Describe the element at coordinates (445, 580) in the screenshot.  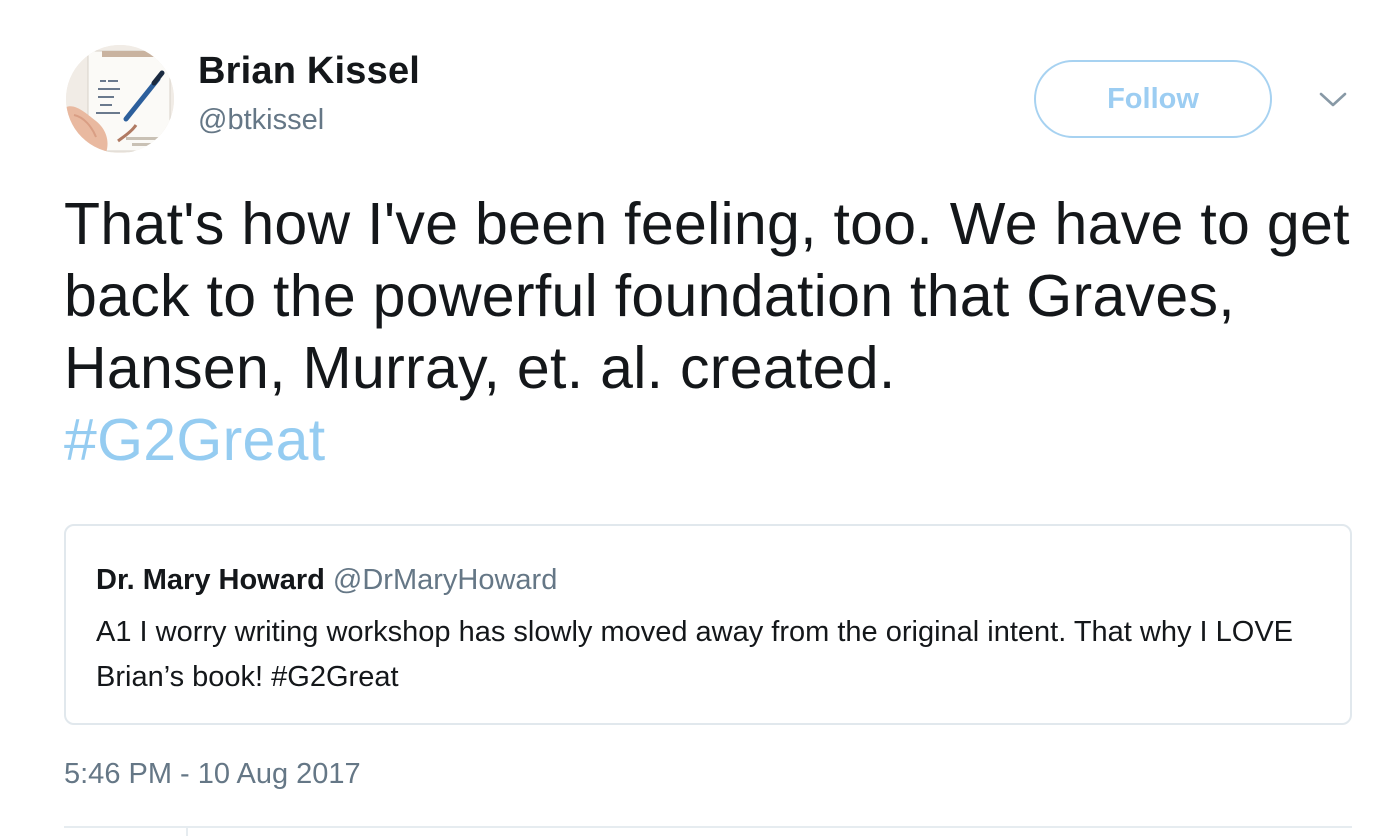
I see `quoted-author-handle: @DrMaryHoward` at that location.